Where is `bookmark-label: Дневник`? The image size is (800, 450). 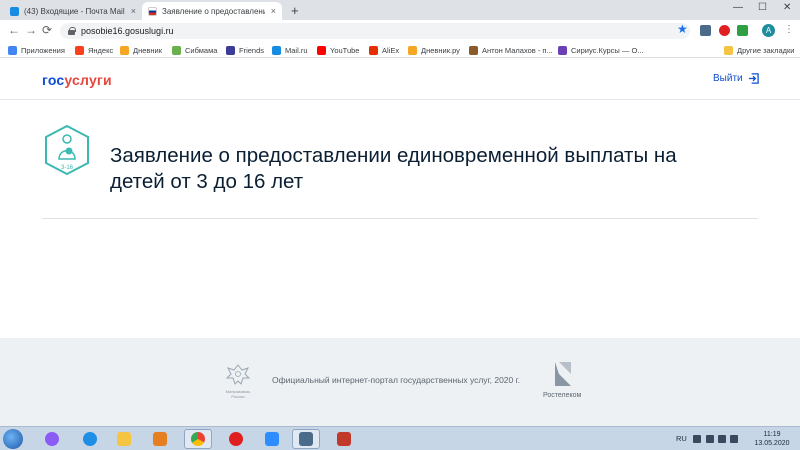
bookmark-label: Дневник is located at coordinates (147, 50).